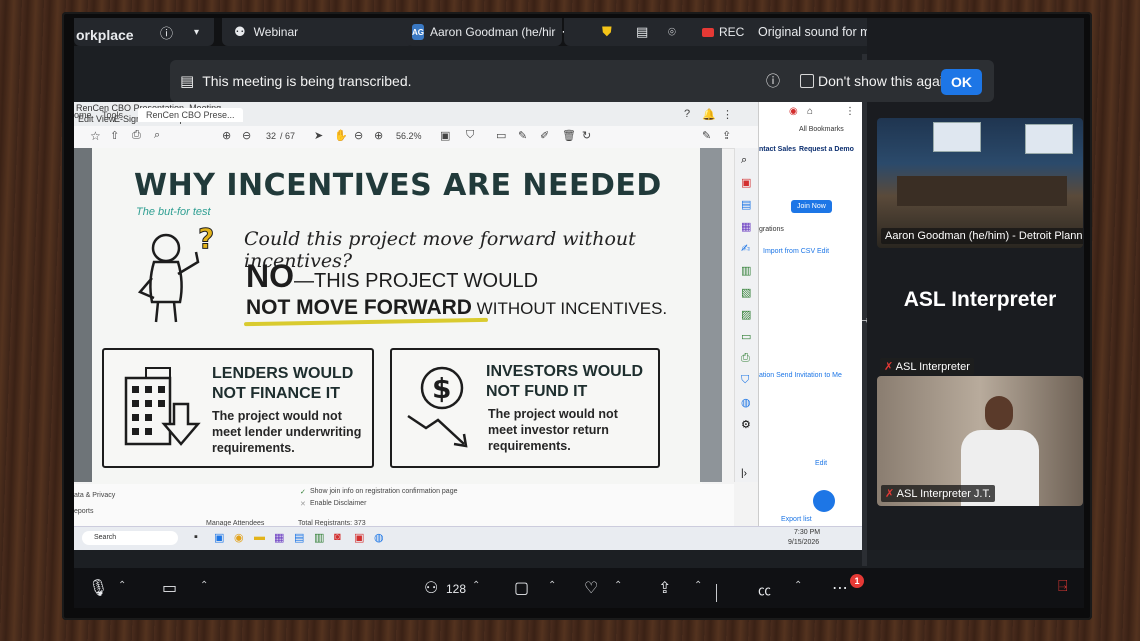 The image size is (1140, 641). What do you see at coordinates (980, 183) in the screenshot?
I see `video-tile-presenter: Aaron Goodman (he/him) - Detroit Plann` at bounding box center [980, 183].